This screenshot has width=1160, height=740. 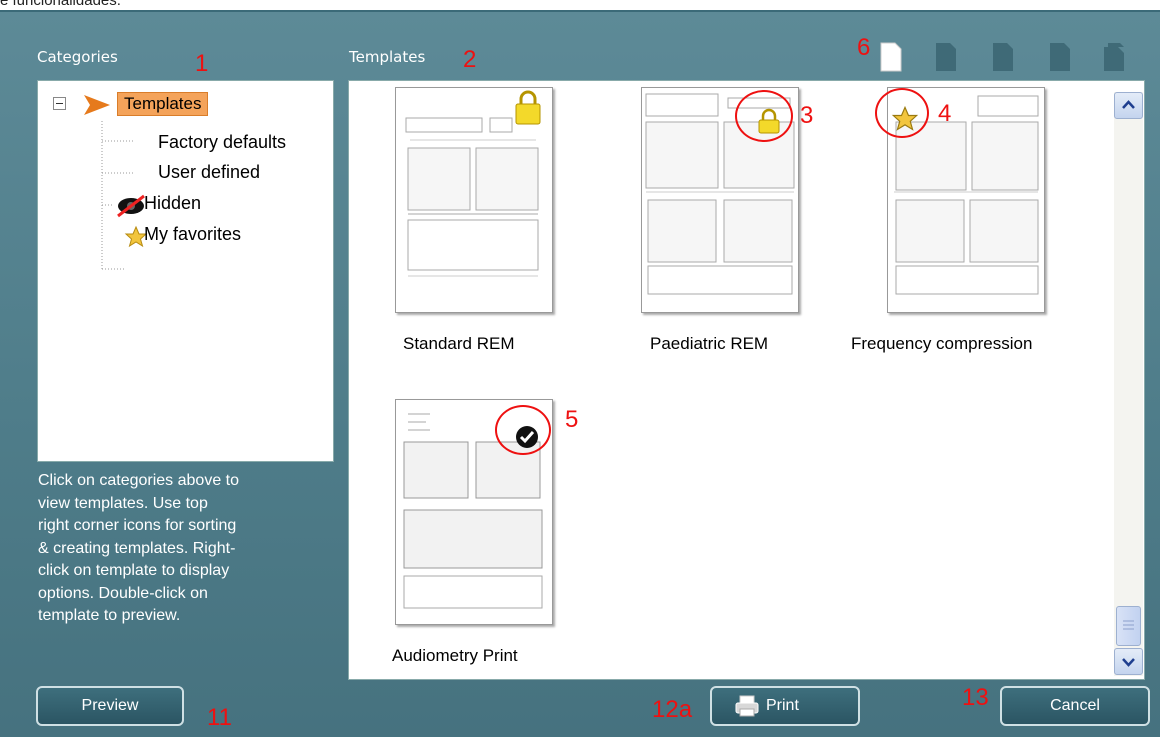 What do you see at coordinates (528, 107) in the screenshot?
I see `lock-icon` at bounding box center [528, 107].